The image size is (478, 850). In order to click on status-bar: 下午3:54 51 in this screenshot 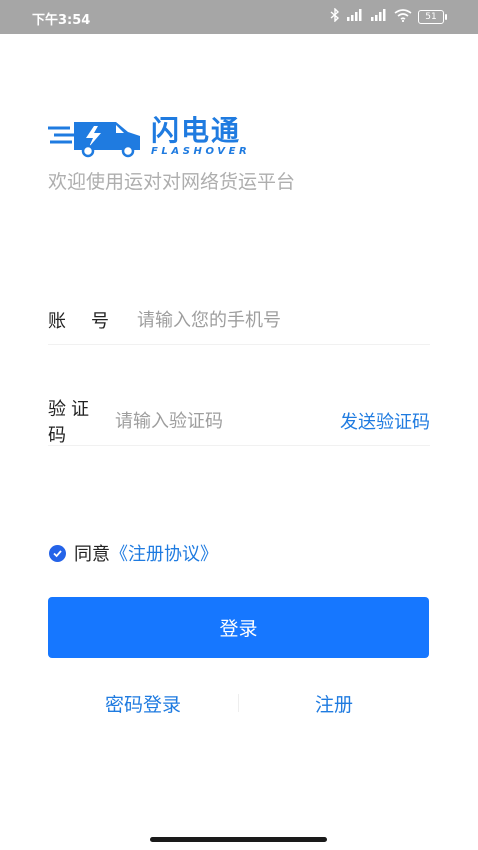, I will do `click(239, 17)`.